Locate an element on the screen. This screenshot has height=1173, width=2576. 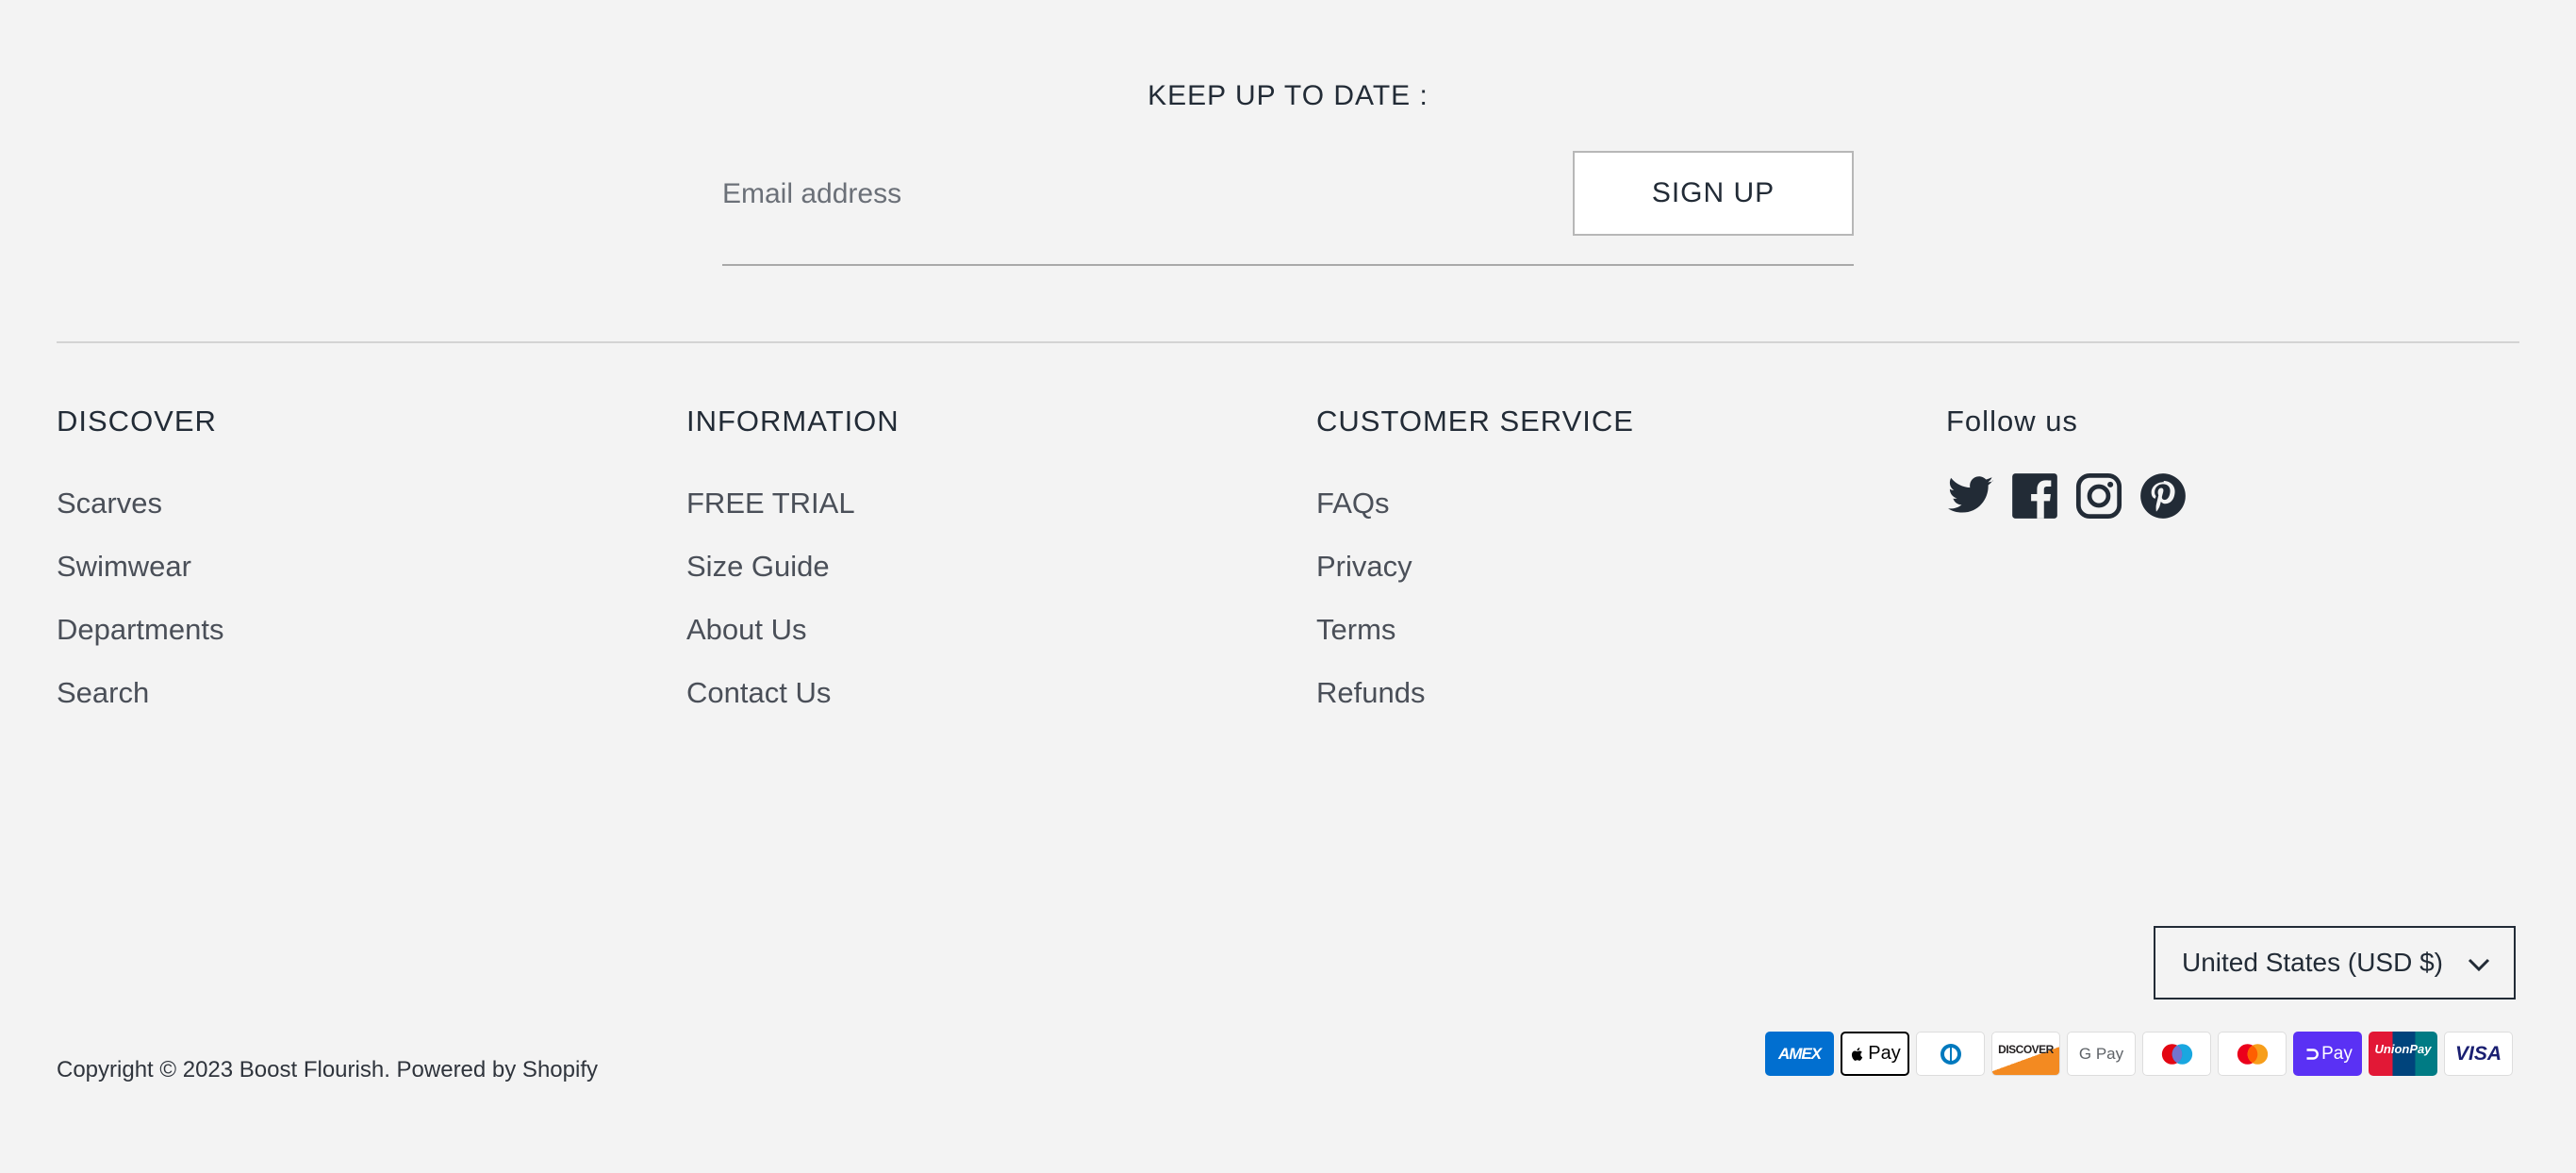
footer-link-swimwear: Swimwear is located at coordinates (140, 566).